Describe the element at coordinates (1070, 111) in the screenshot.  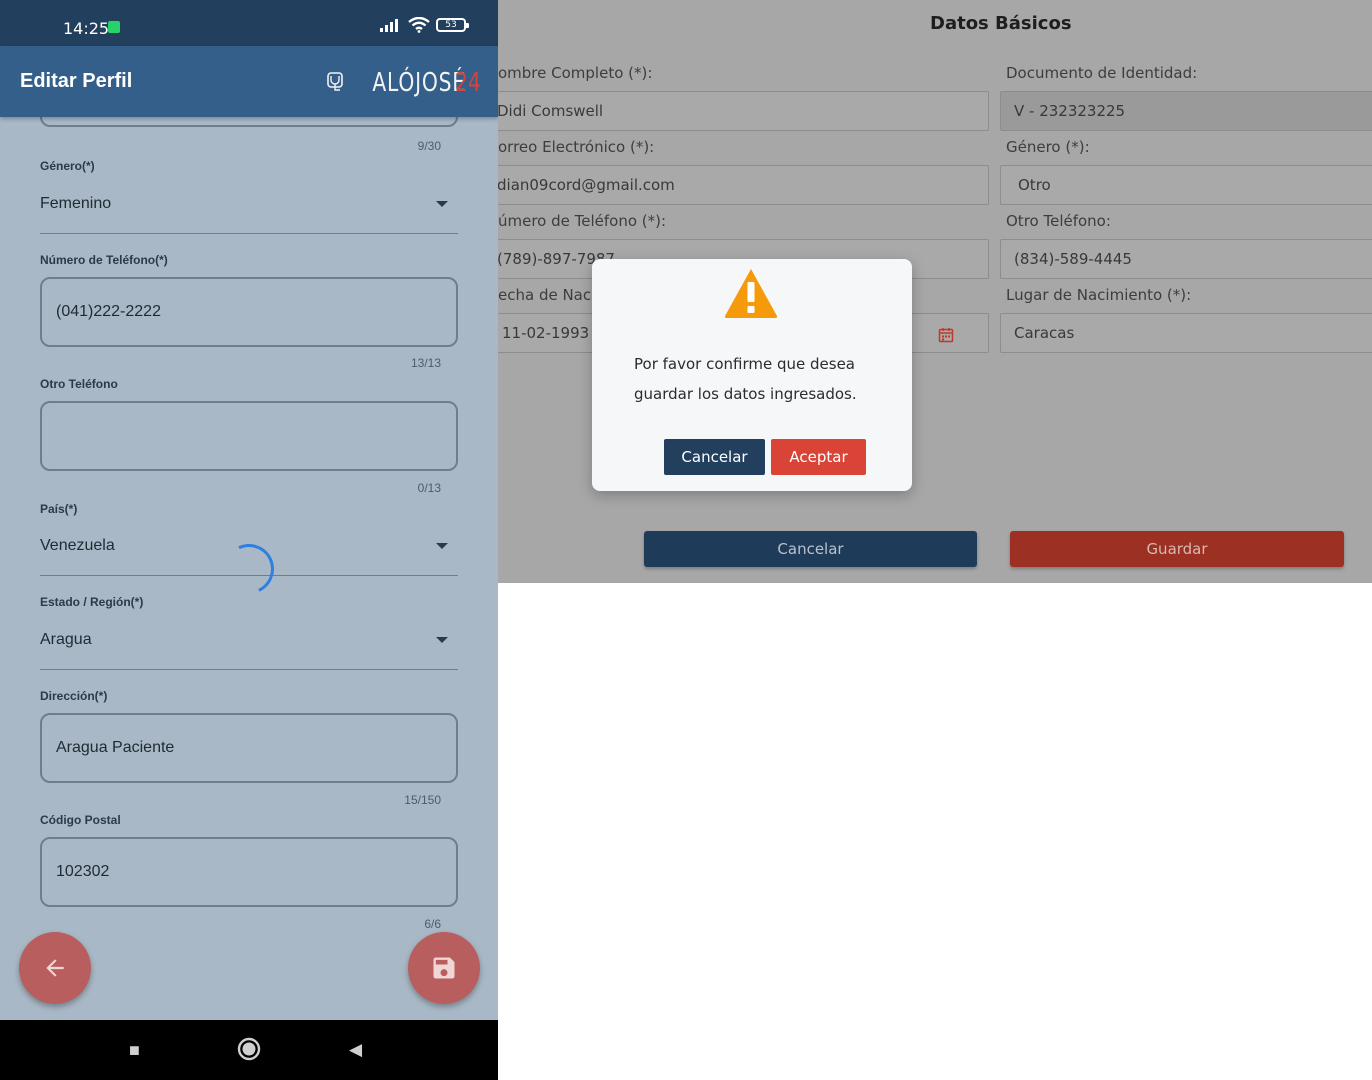
I see `documento-value: V - 232323225` at that location.